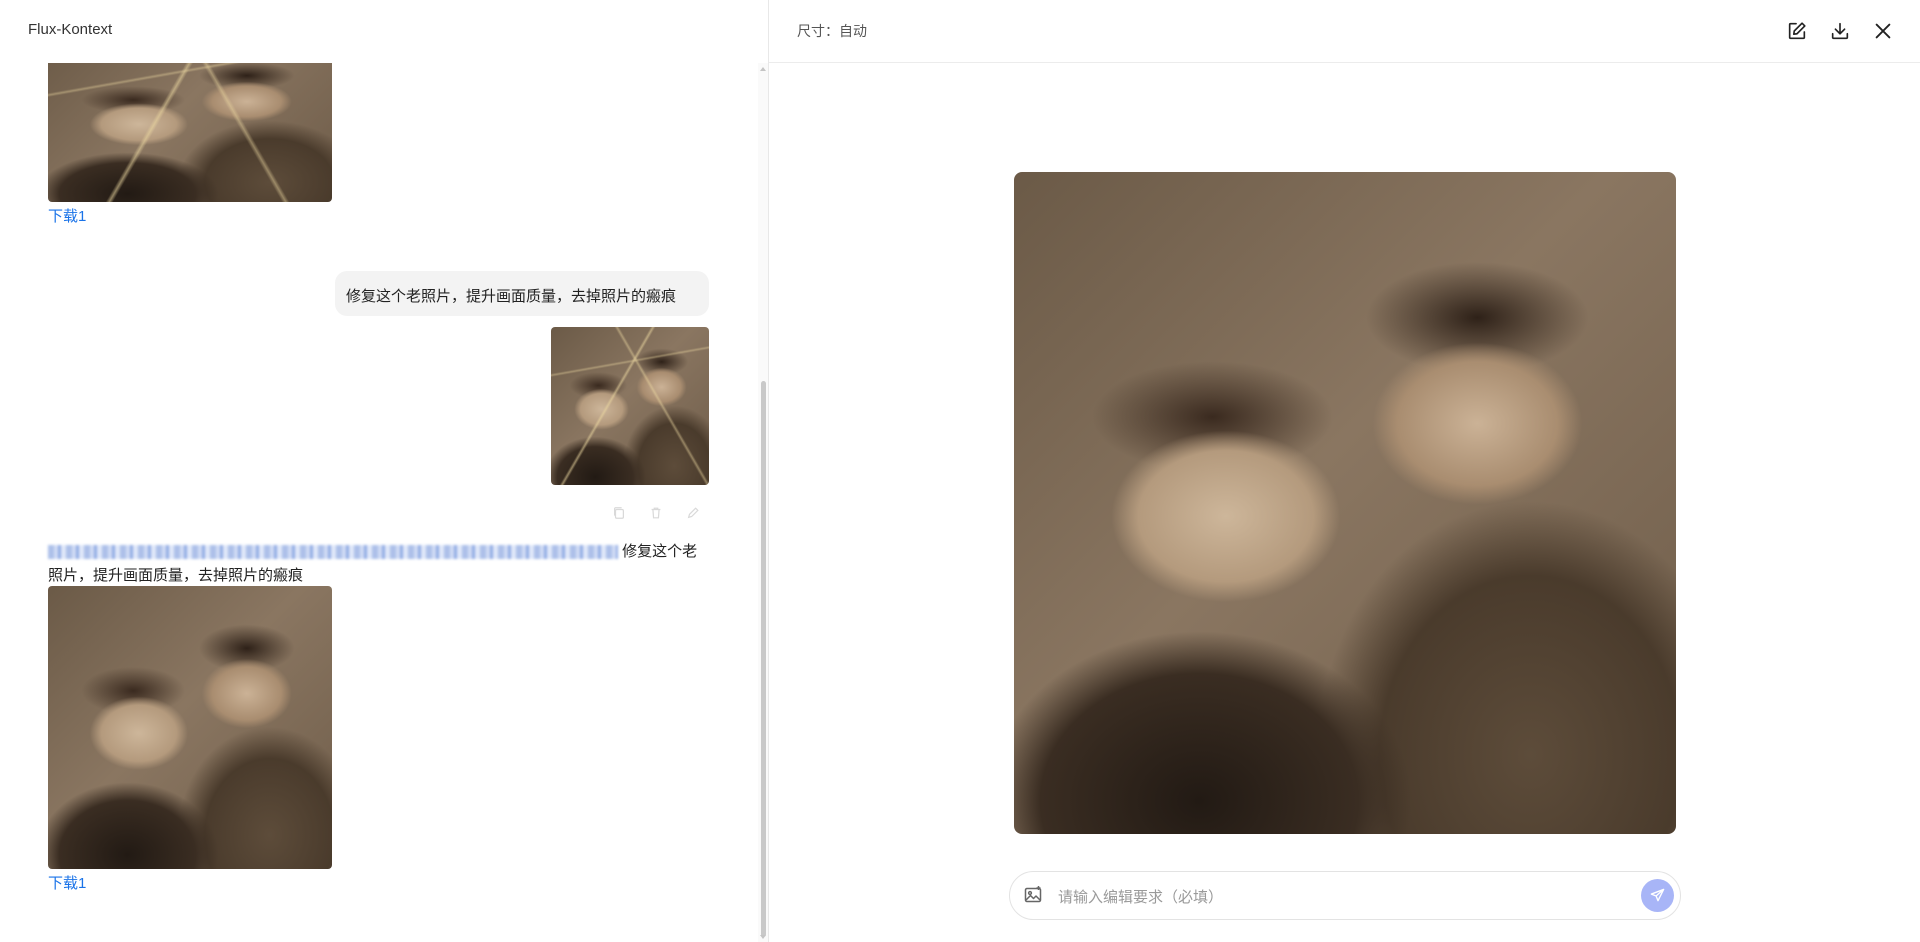 The image size is (1920, 942). Describe the element at coordinates (832, 31) in the screenshot. I see `size-label: 尺寸：自动` at that location.